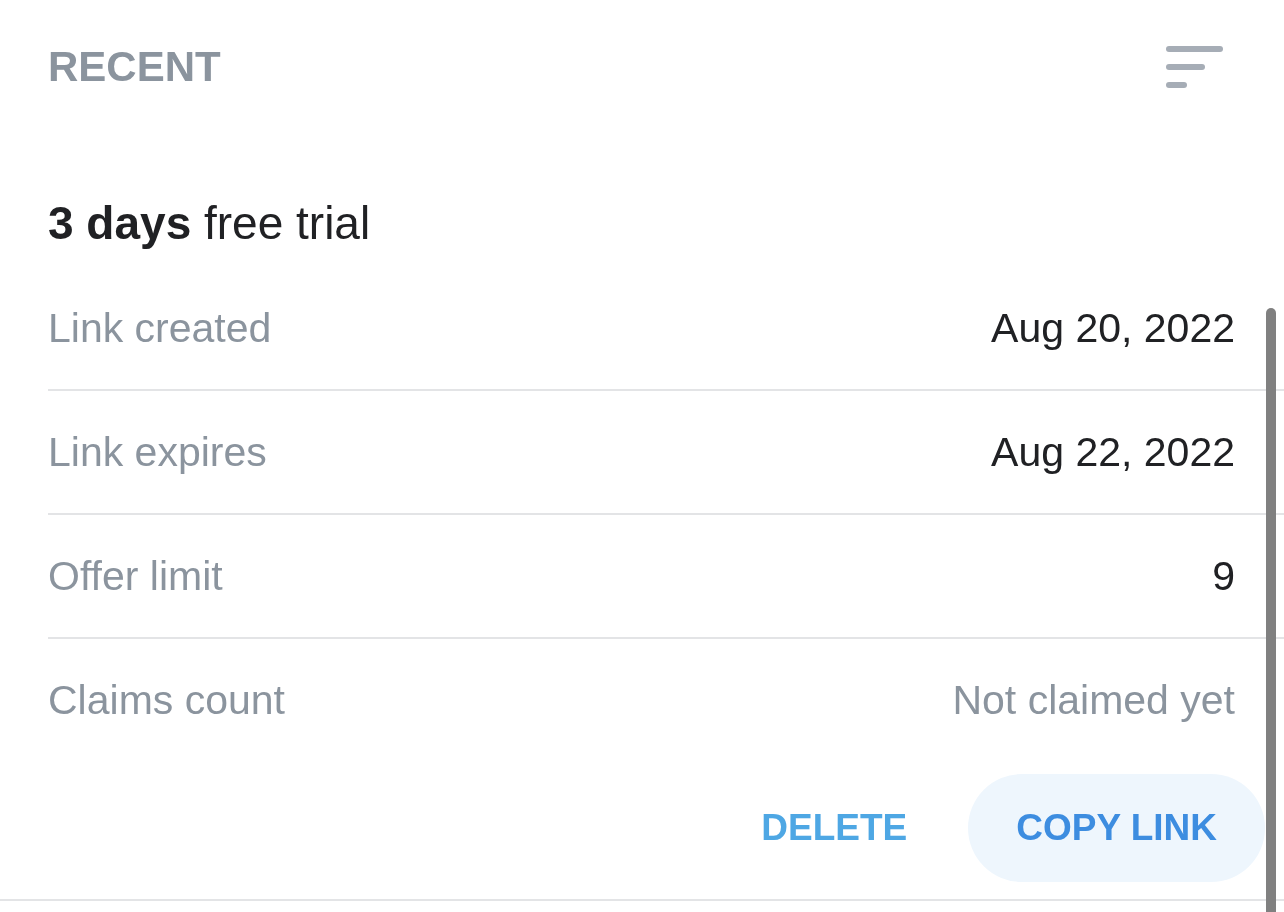  I want to click on detail-label: Link expires, so click(157, 452).